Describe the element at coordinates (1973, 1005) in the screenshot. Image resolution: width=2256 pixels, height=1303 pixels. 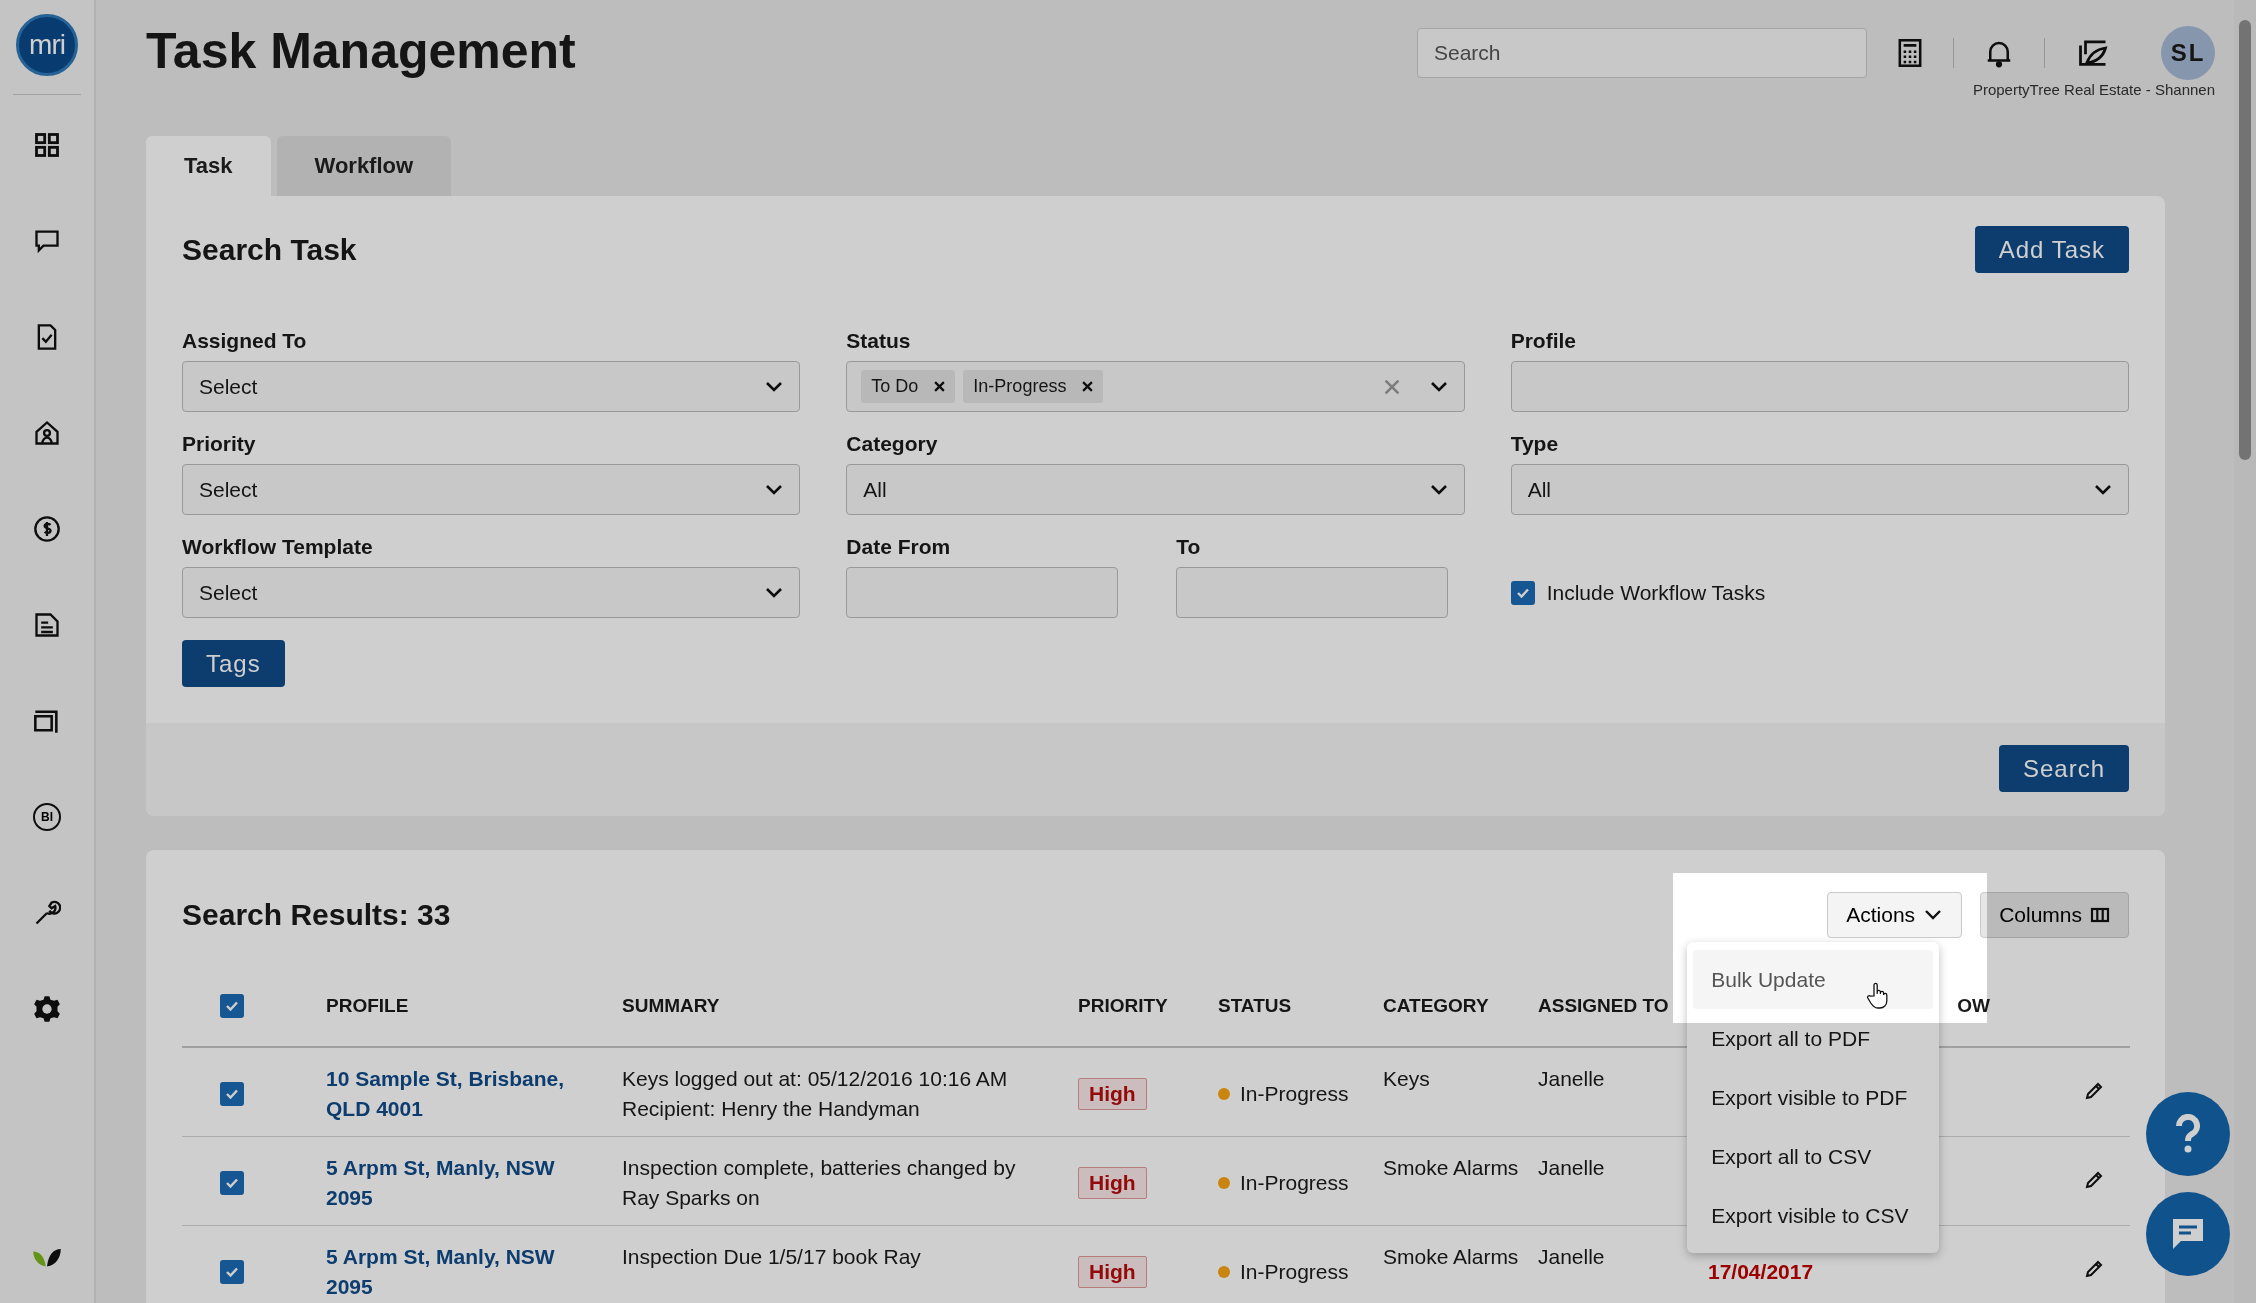
I see `column-header: OW` at that location.